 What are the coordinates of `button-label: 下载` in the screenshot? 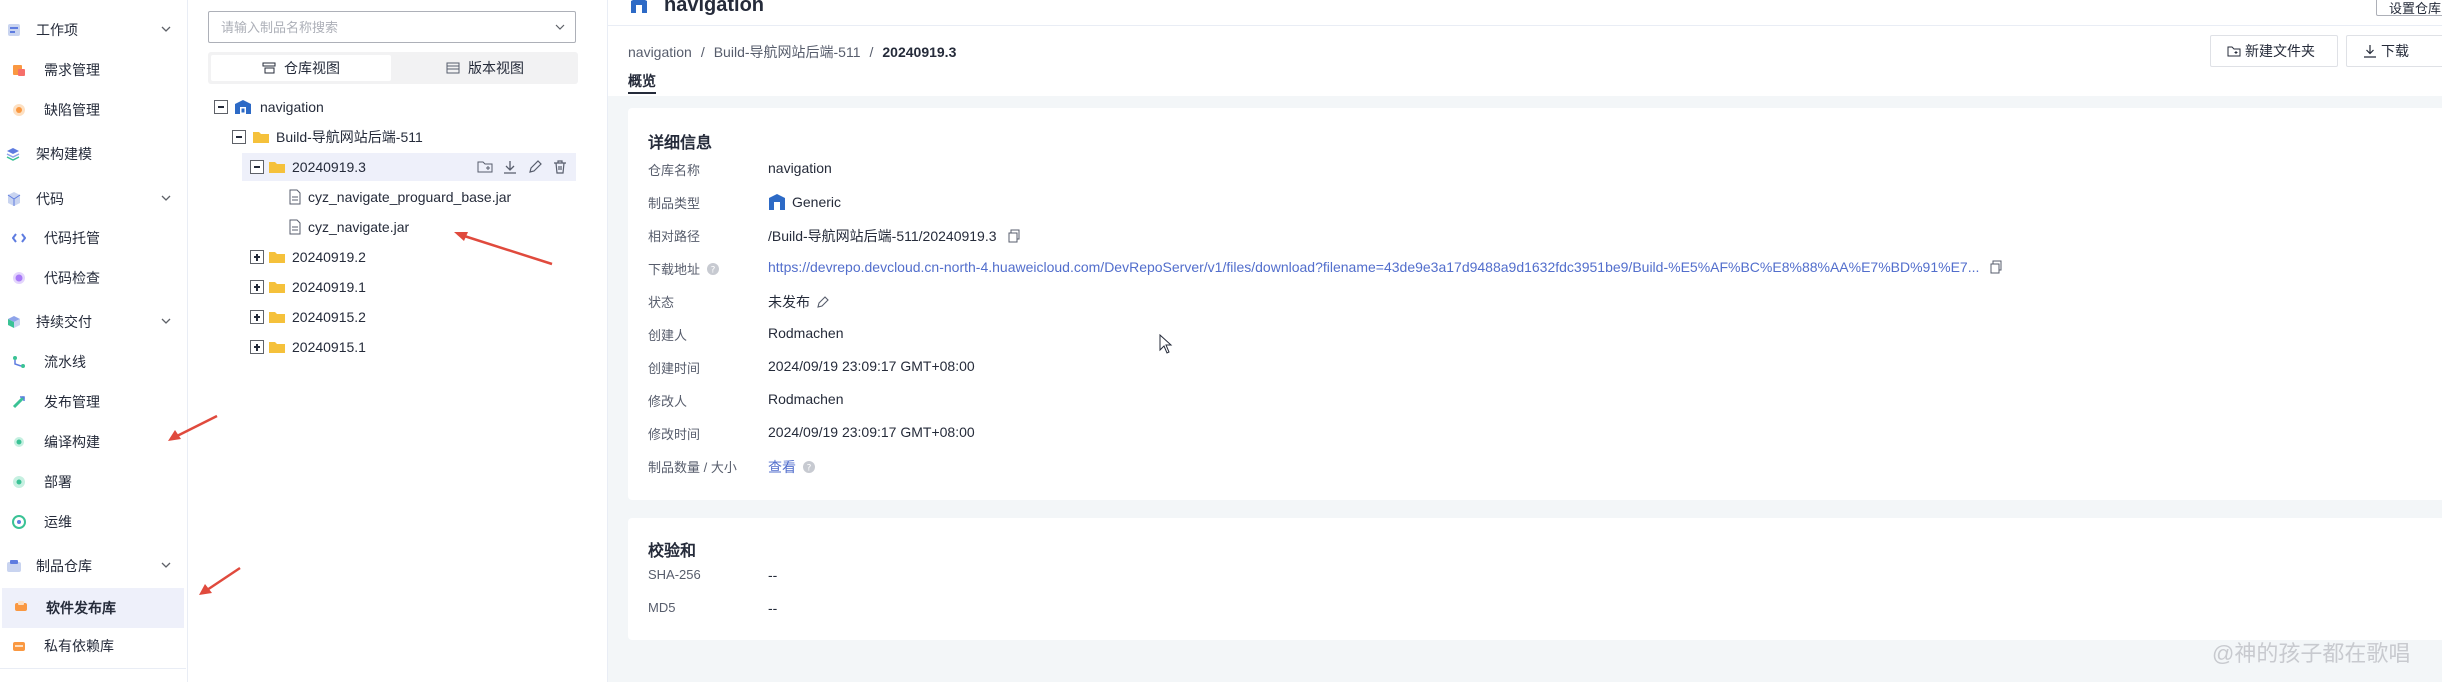 It's located at (2395, 51).